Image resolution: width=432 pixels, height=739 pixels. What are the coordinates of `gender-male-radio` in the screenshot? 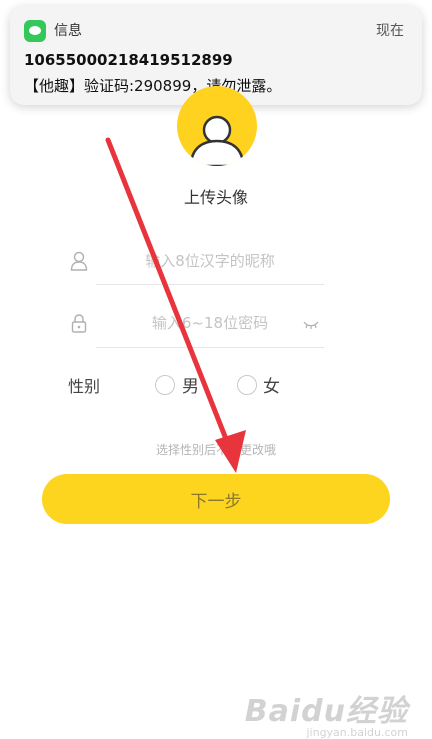 It's located at (165, 385).